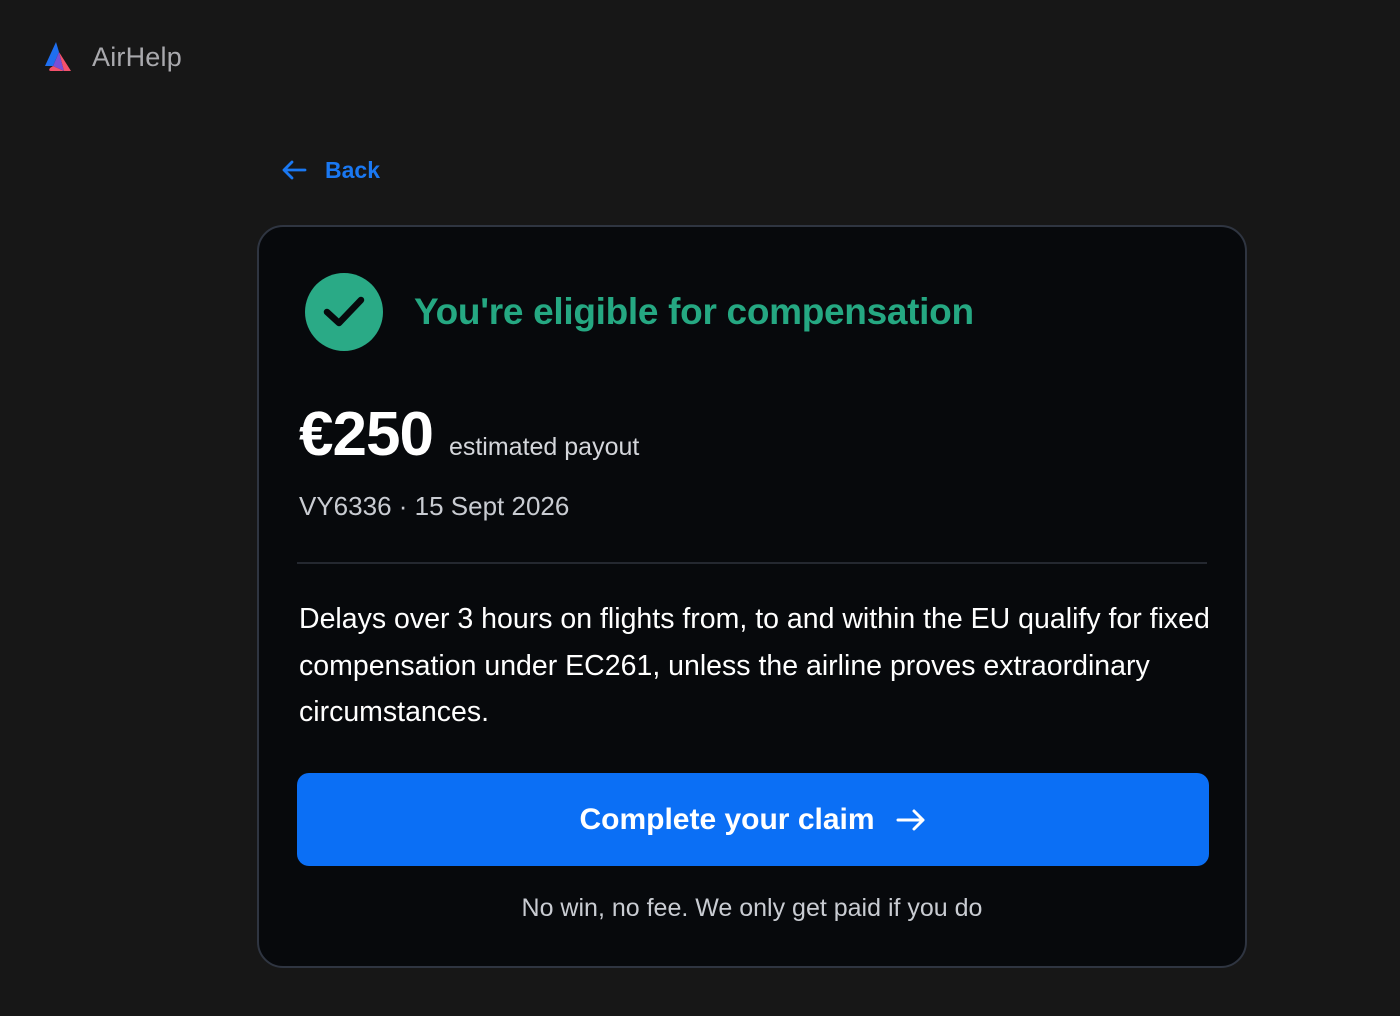 This screenshot has width=1400, height=1016. I want to click on complete-claim-button: Complete your claim, so click(753, 819).